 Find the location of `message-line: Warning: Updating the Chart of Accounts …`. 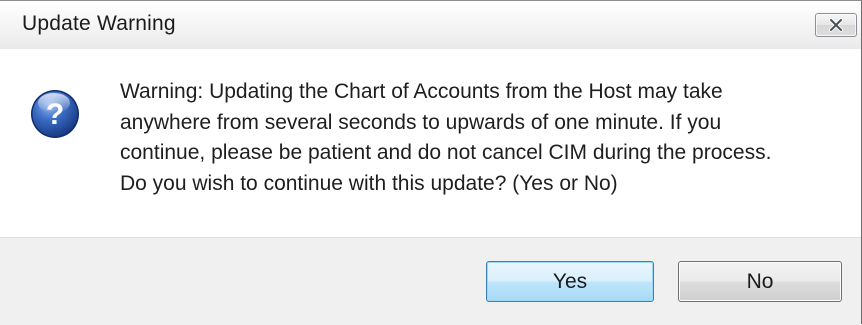

message-line: Warning: Updating the Chart of Accounts … is located at coordinates (421, 91).